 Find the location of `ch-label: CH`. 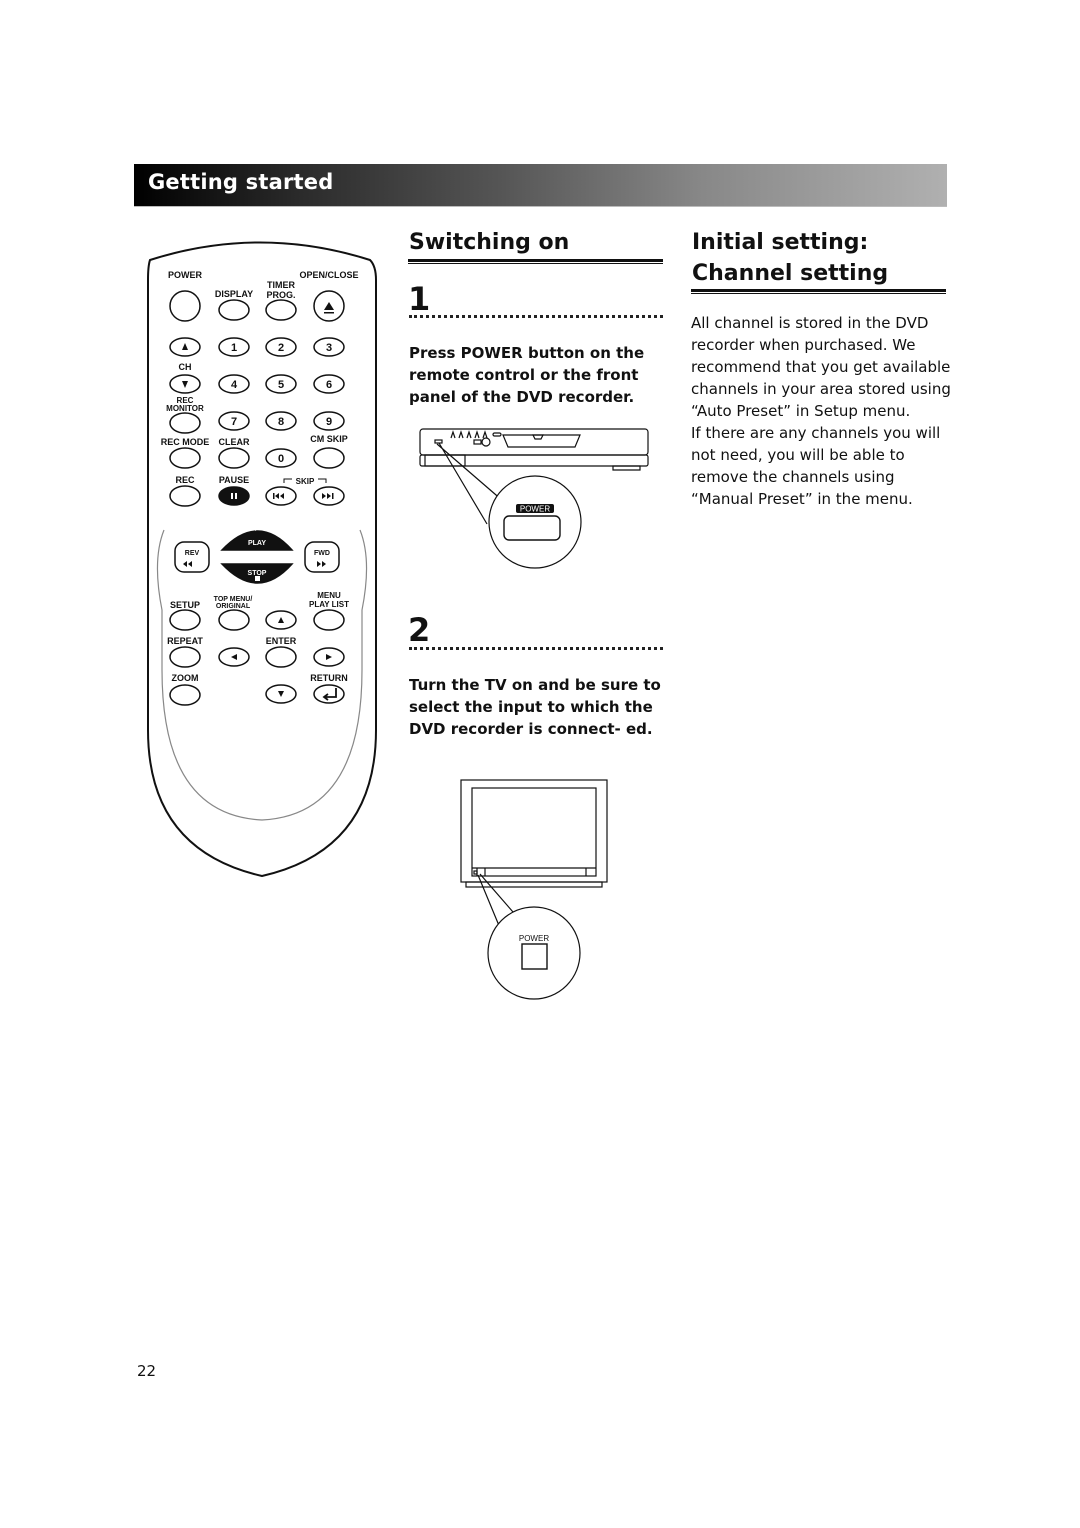

ch-label: CH is located at coordinates (185, 367).